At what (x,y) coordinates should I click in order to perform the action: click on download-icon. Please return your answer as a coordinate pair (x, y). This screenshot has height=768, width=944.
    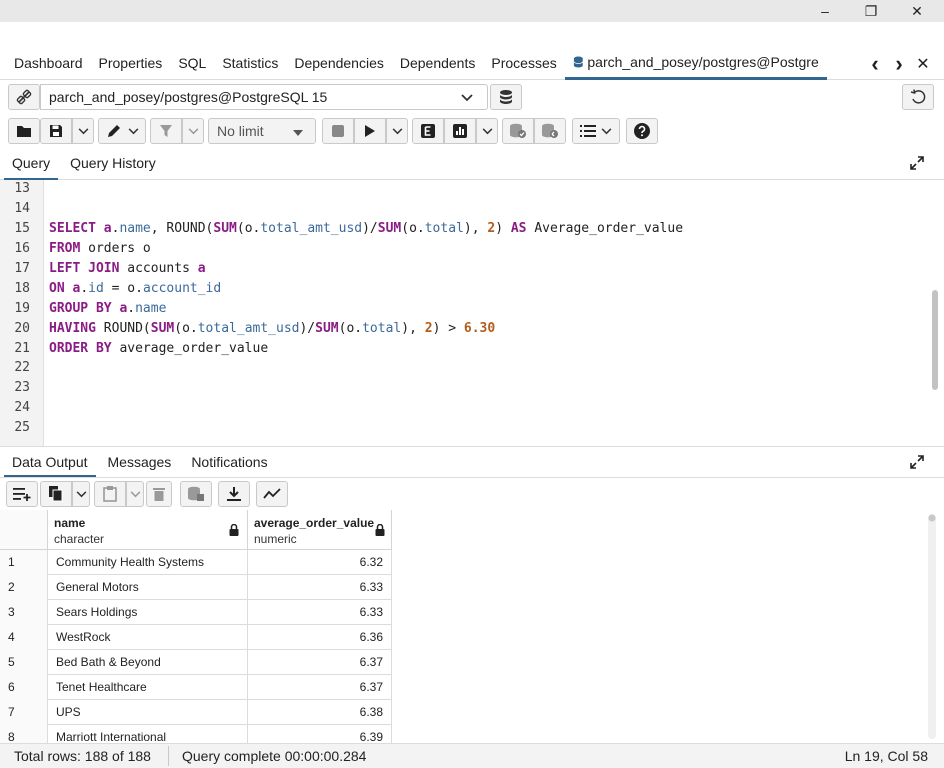
    Looking at the image, I should click on (234, 494).